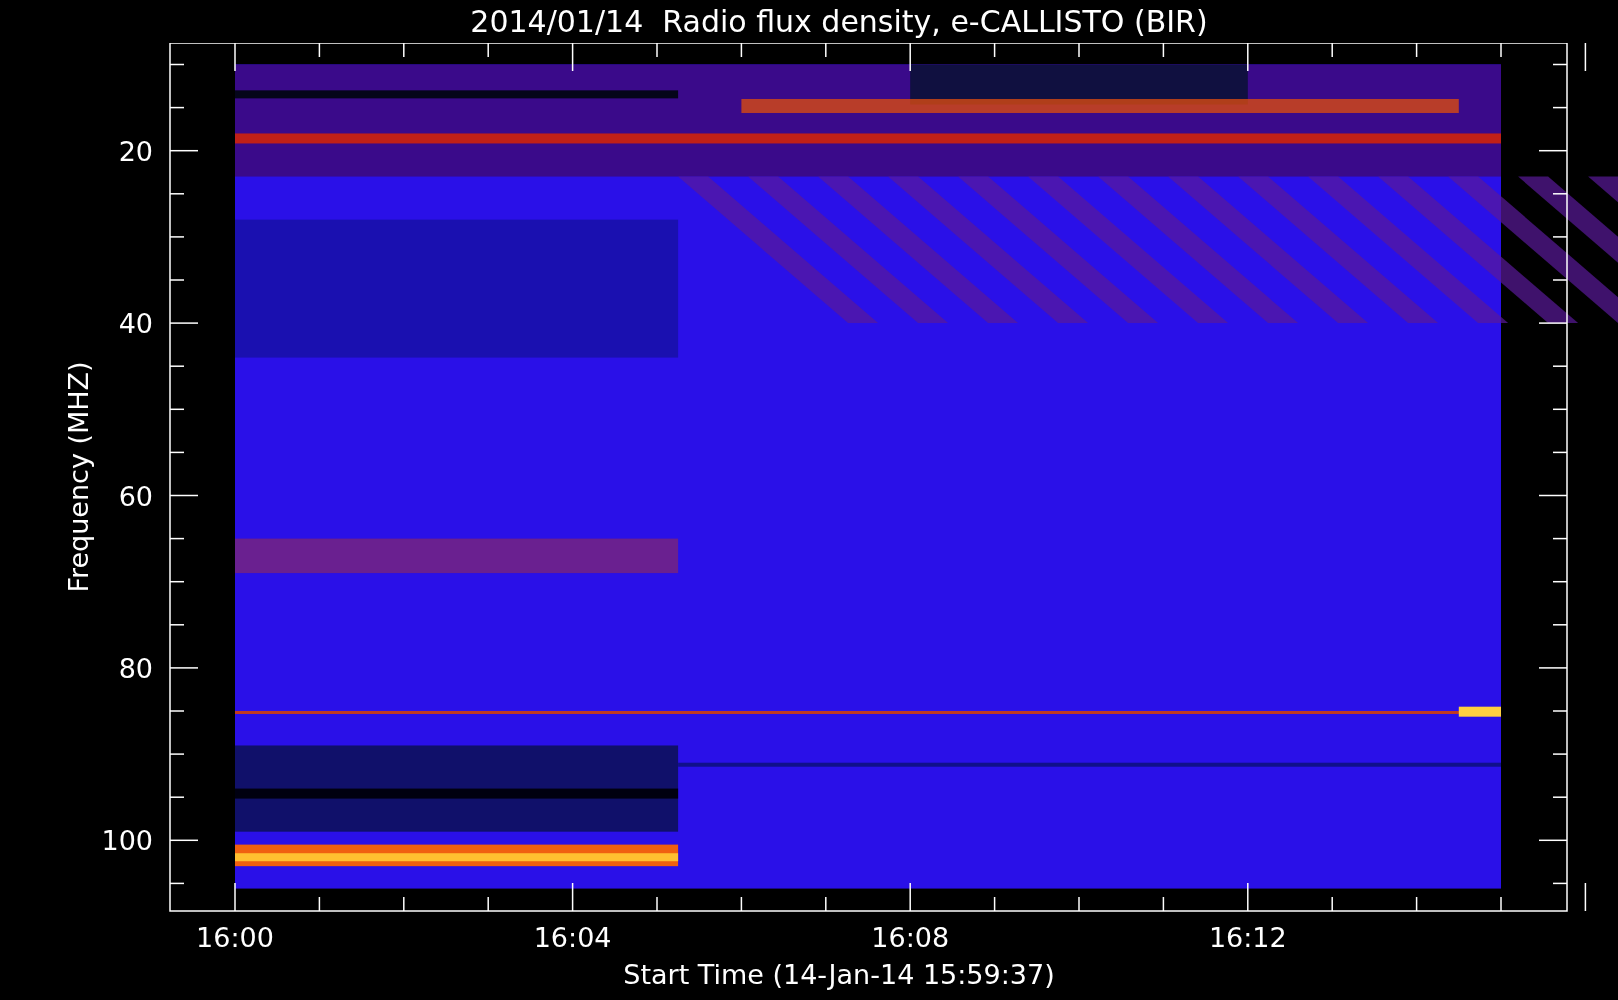 Image resolution: width=1618 pixels, height=1000 pixels. What do you see at coordinates (910, 937) in the screenshot?
I see `x-tick-label: 16:08` at bounding box center [910, 937].